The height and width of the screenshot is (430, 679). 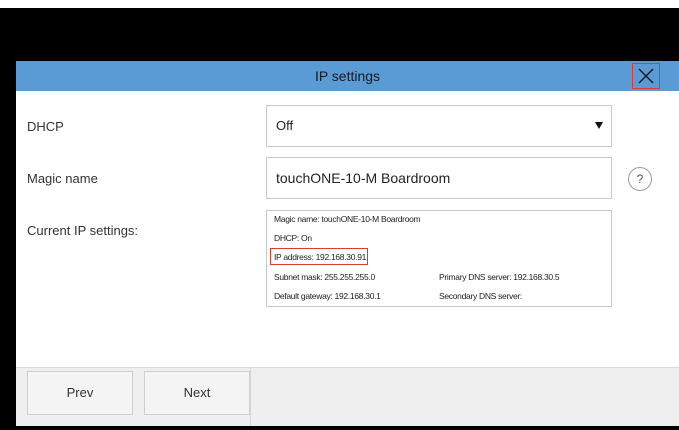 What do you see at coordinates (363, 178) in the screenshot?
I see `magic-name-value: touchONE-10-M Boardroom` at bounding box center [363, 178].